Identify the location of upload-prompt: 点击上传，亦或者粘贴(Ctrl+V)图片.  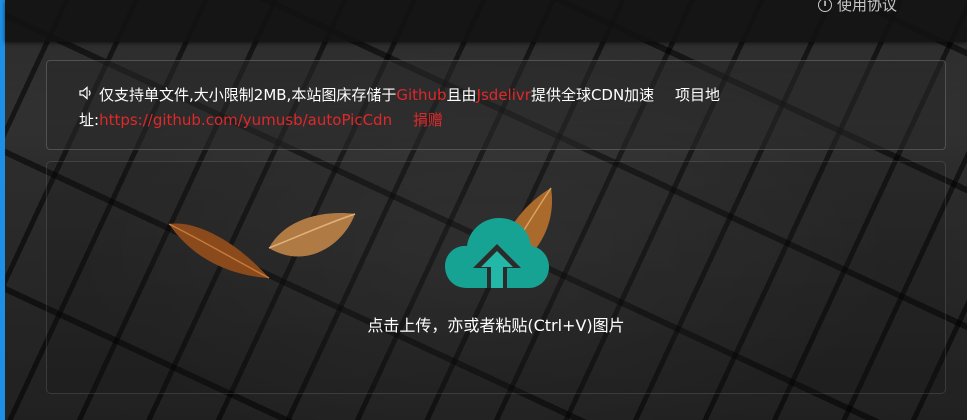
(496, 325).